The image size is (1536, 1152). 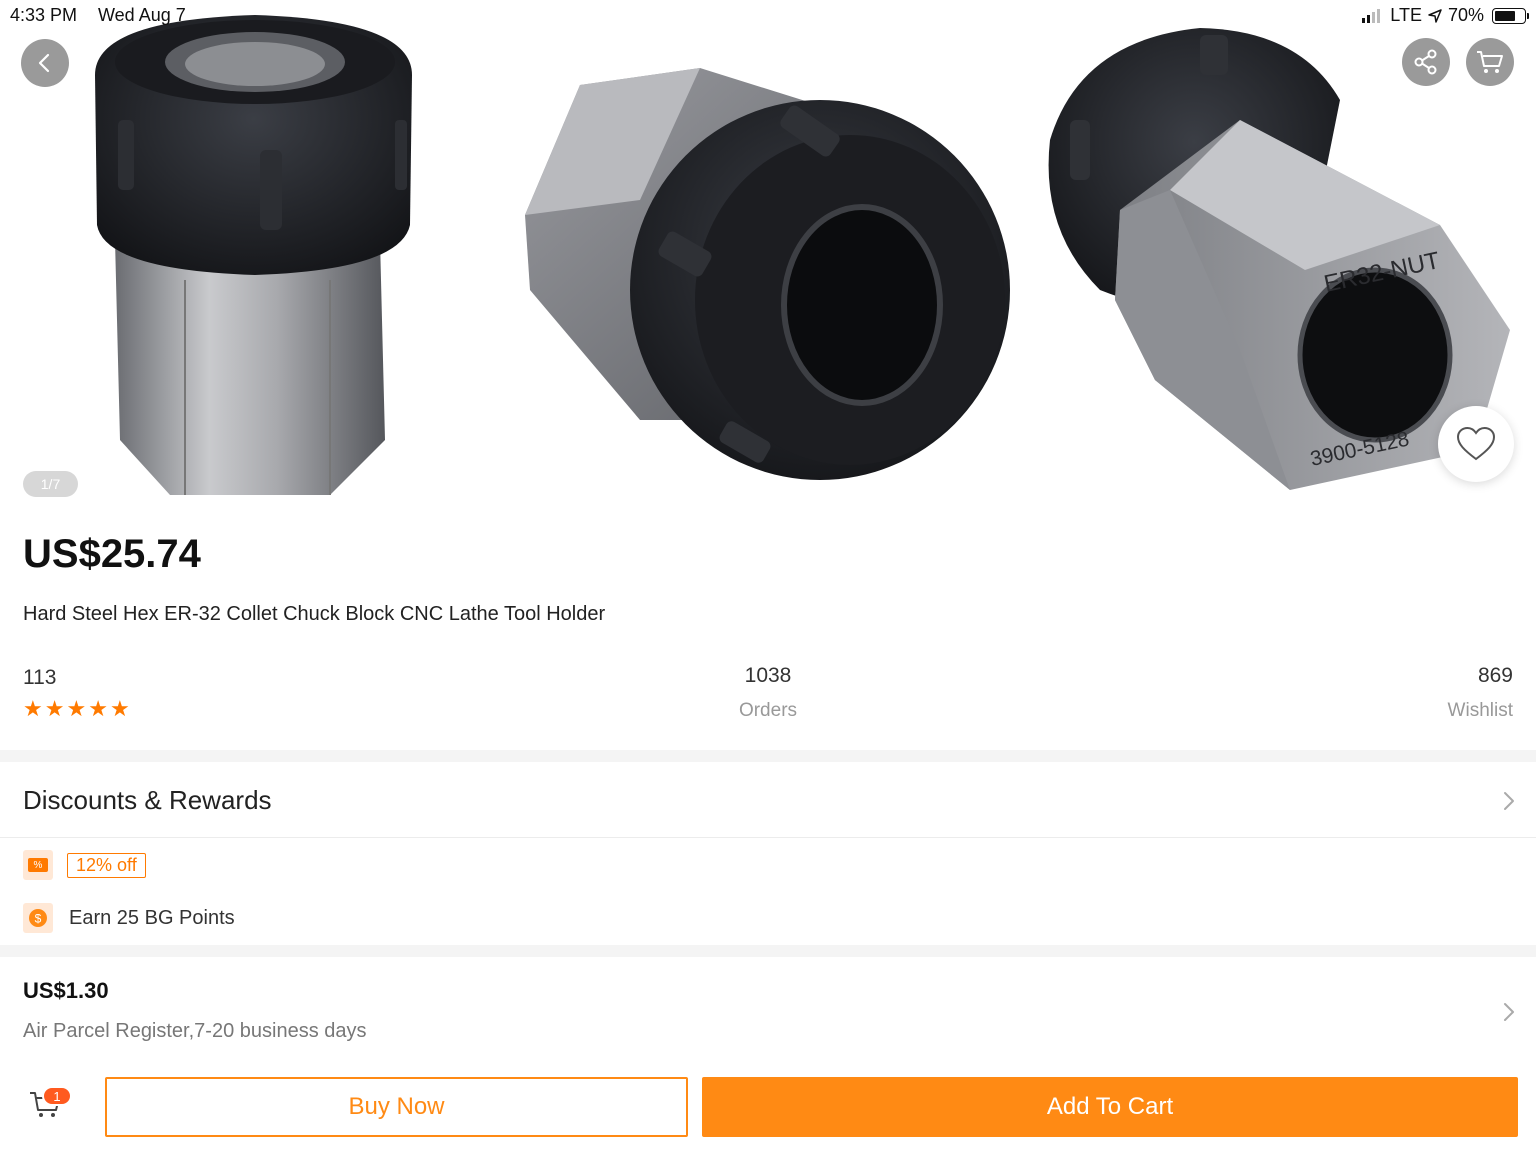 I want to click on discounts-title: Discounts & Rewards, so click(x=147, y=800).